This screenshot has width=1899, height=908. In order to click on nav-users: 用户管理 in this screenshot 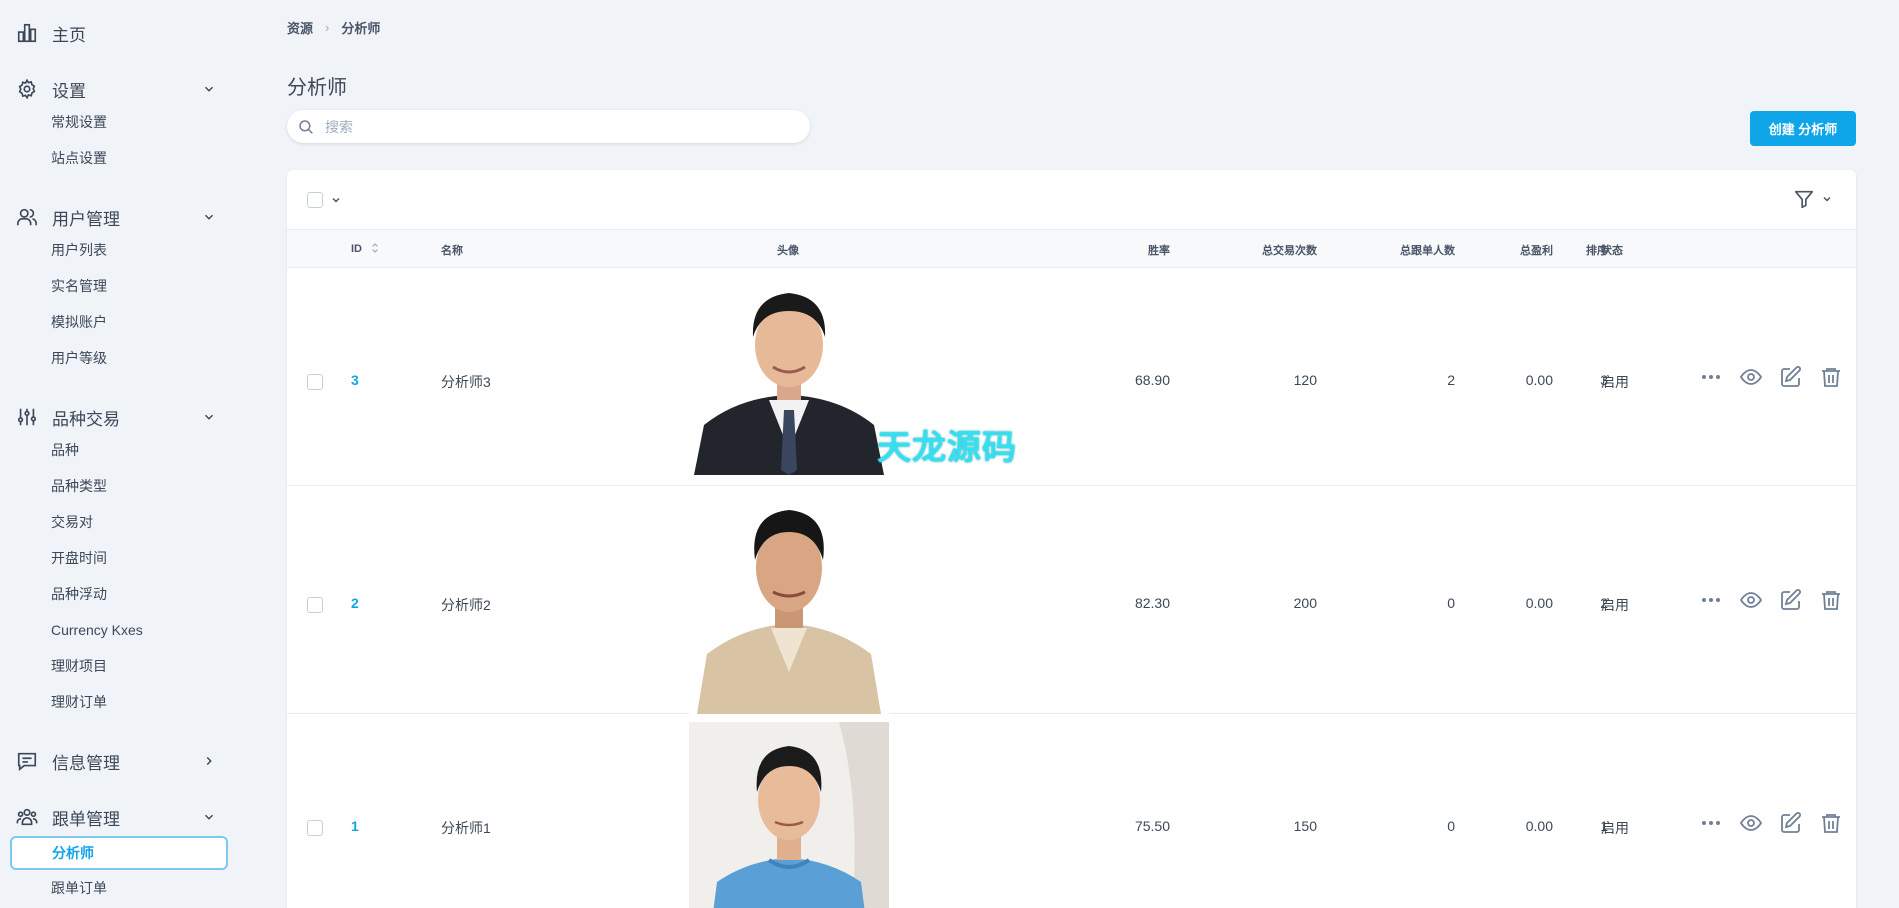, I will do `click(120, 217)`.